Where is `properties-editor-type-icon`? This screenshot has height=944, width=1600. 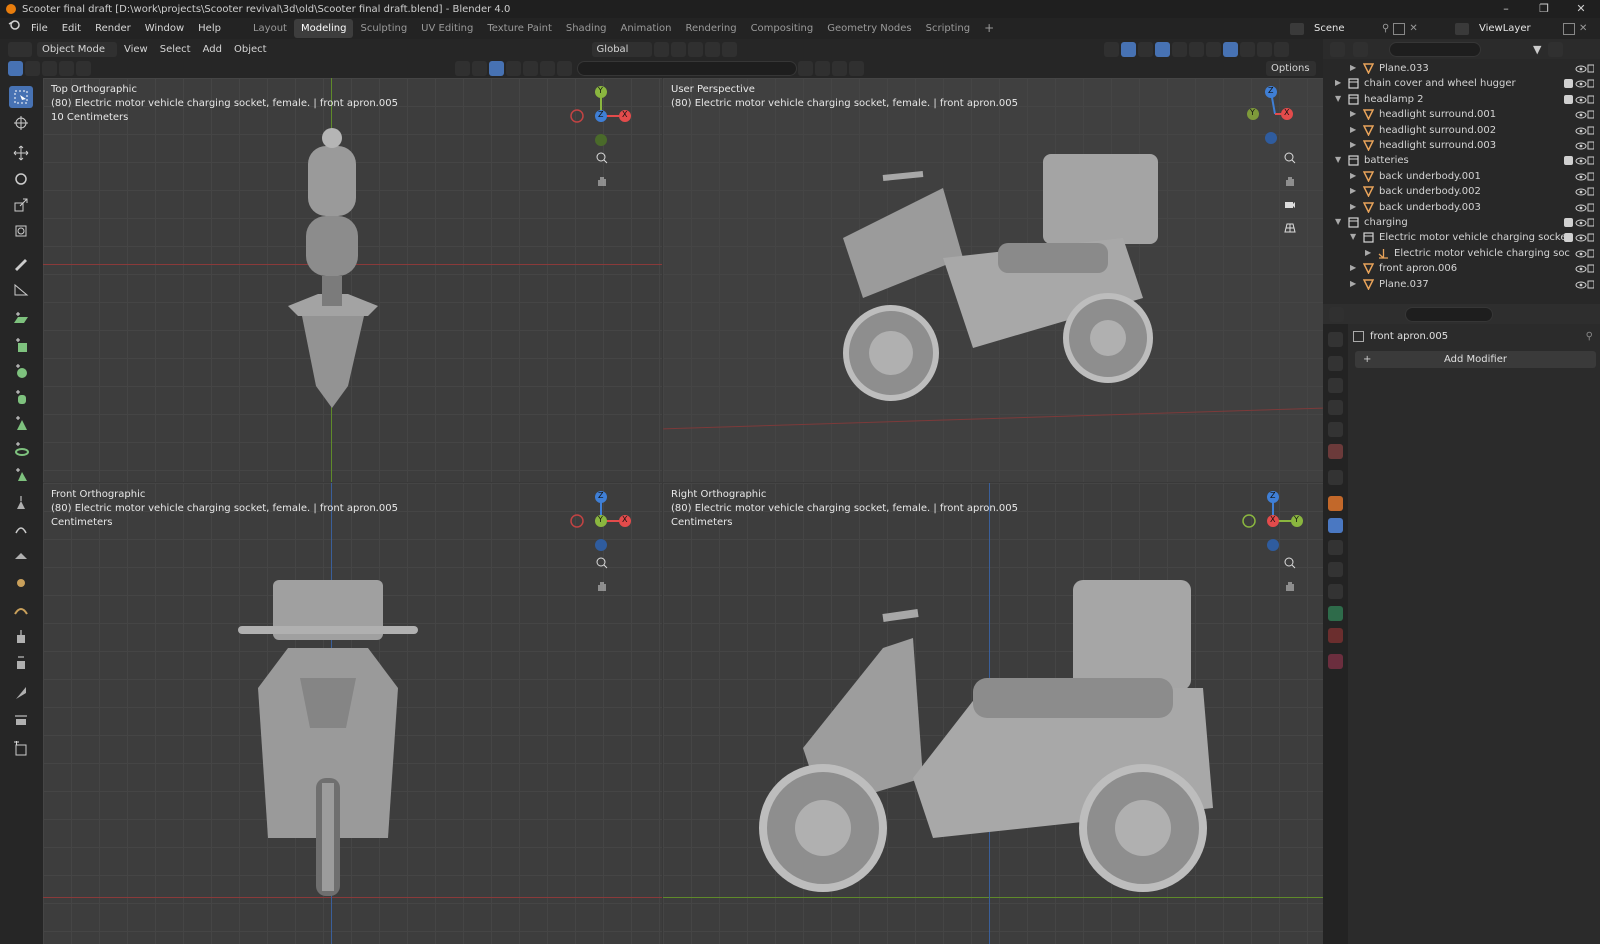
properties-editor-type-icon is located at coordinates (1336, 314).